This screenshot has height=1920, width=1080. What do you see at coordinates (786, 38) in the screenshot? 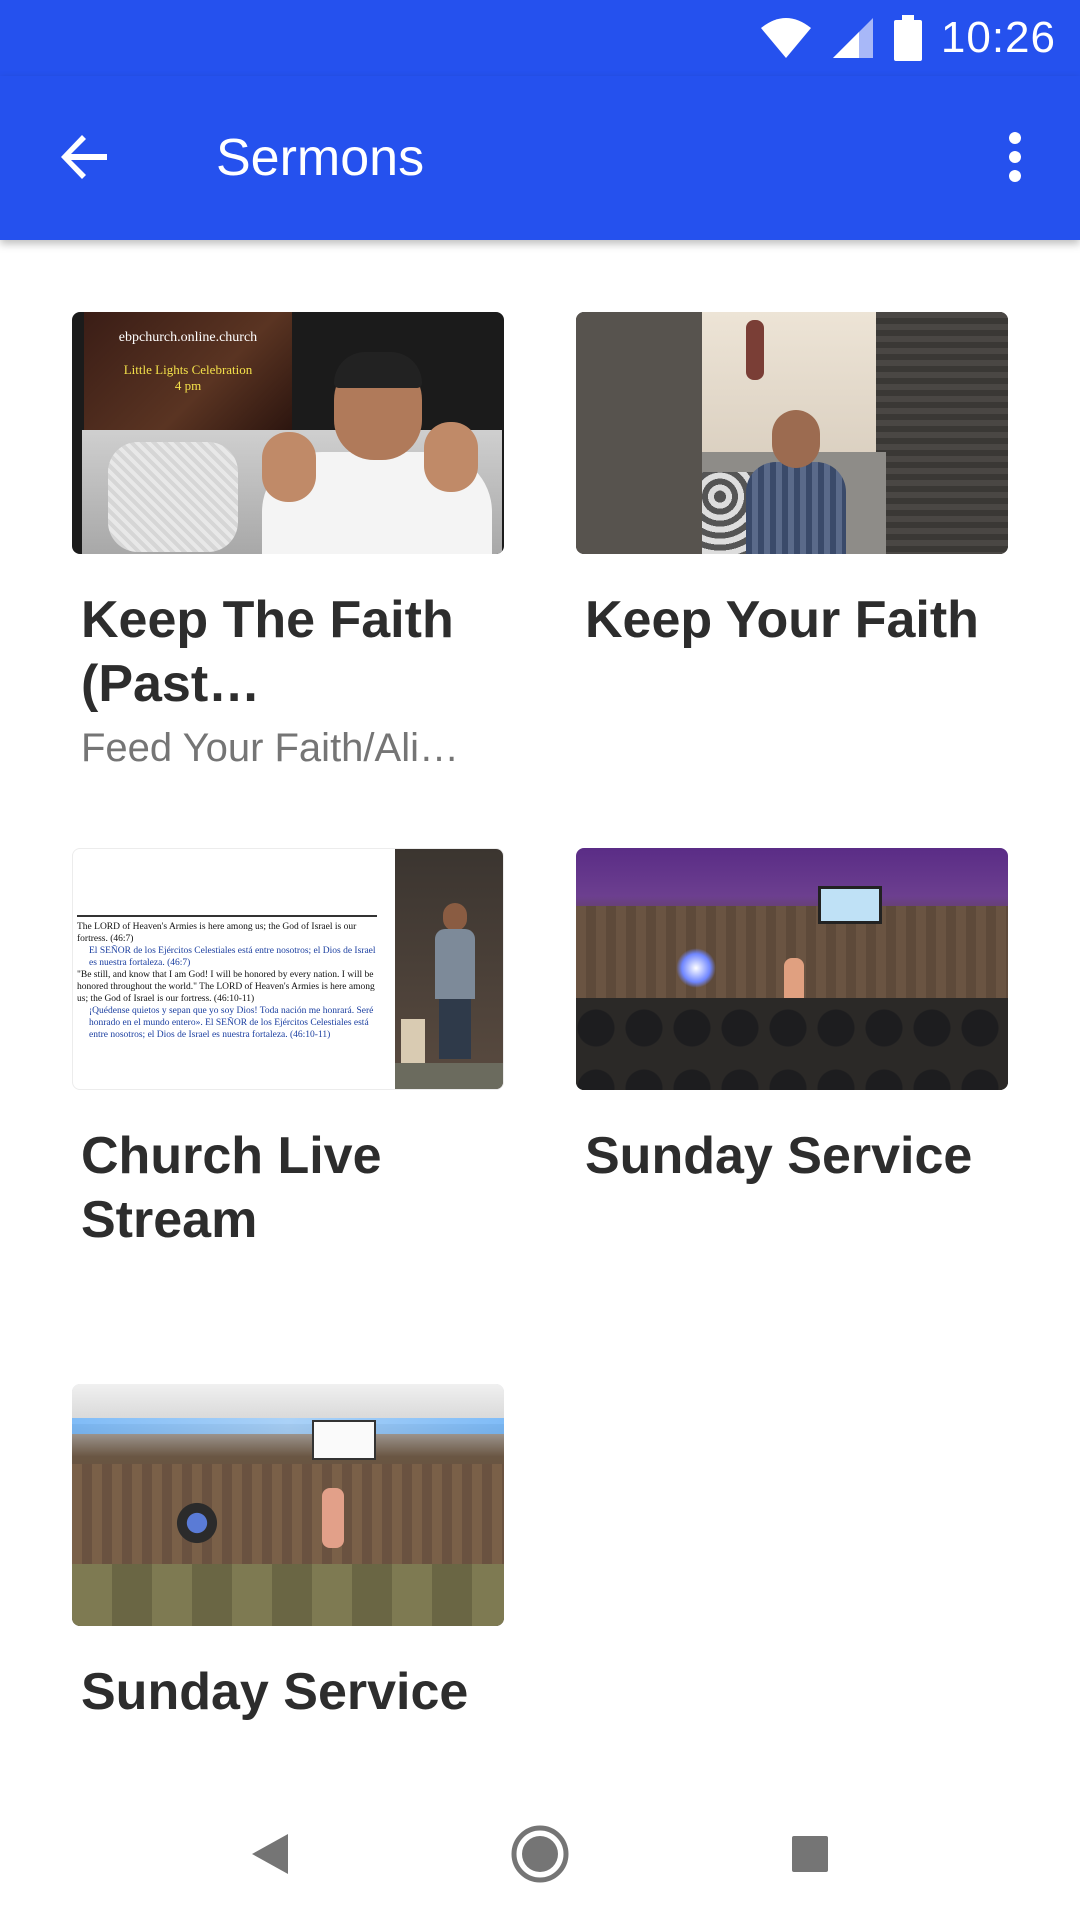
I see `wifi-icon` at bounding box center [786, 38].